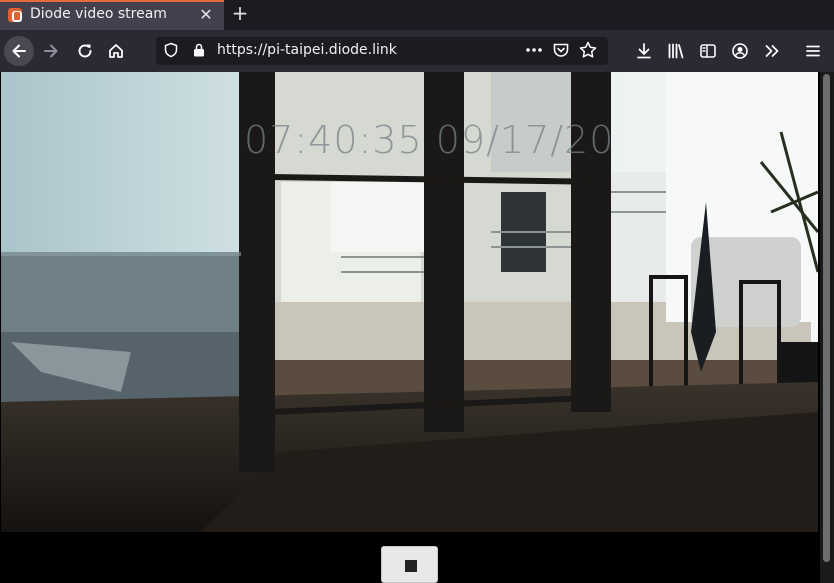  I want to click on stop-stream-button, so click(409, 564).